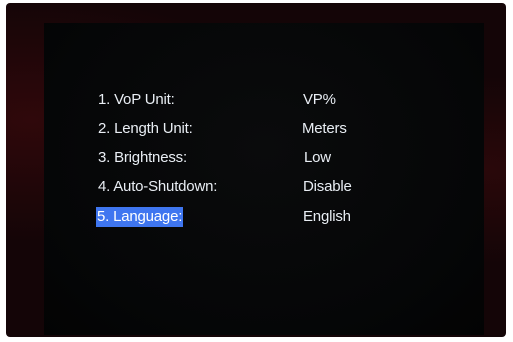 Image resolution: width=513 pixels, height=342 pixels. What do you see at coordinates (264, 220) in the screenshot?
I see `menu-row-language: 5. Language: English` at bounding box center [264, 220].